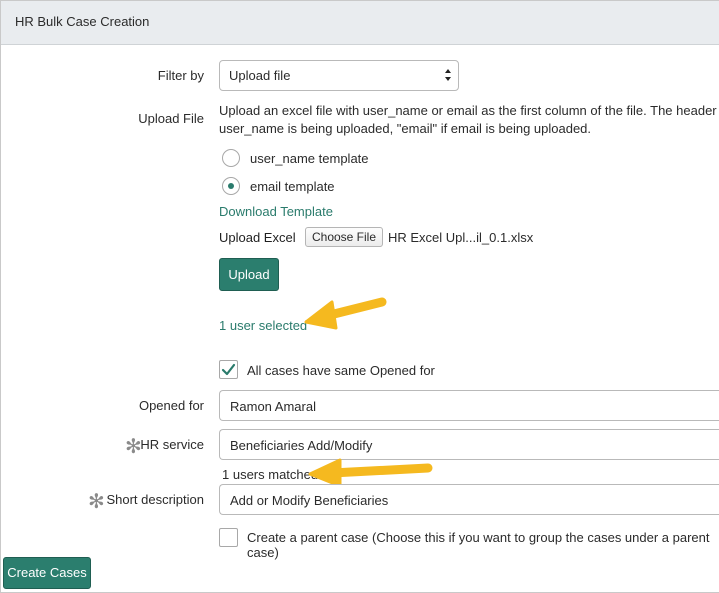 The image size is (719, 593). Describe the element at coordinates (448, 75) in the screenshot. I see `up-down-caret-icon` at that location.